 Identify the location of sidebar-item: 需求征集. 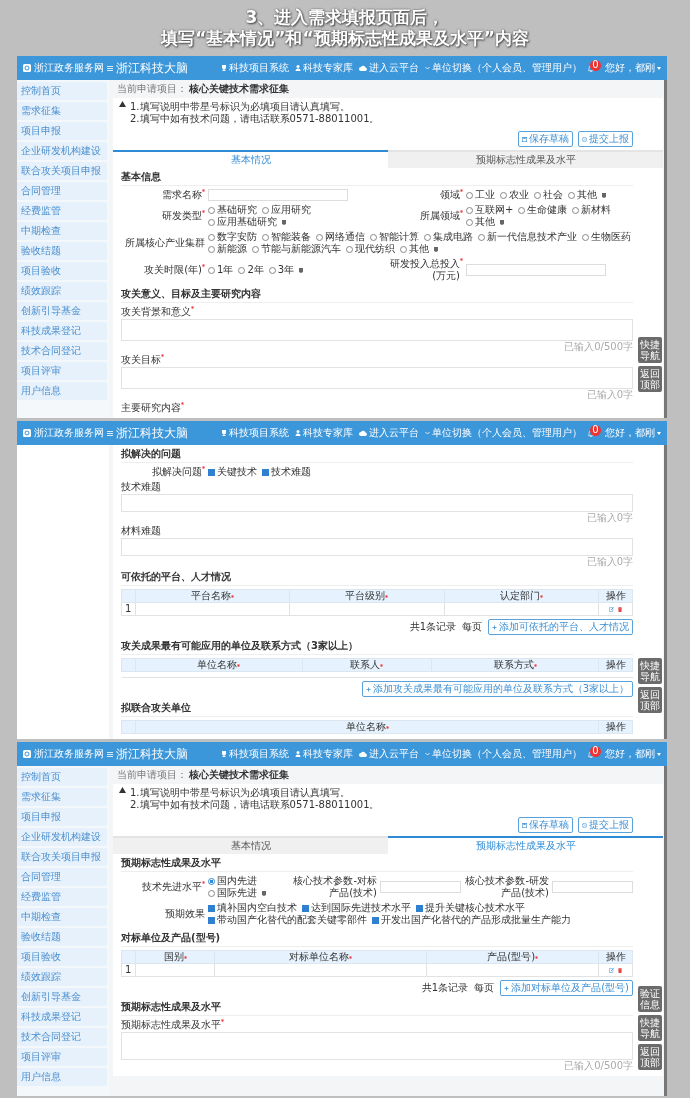
(62, 797).